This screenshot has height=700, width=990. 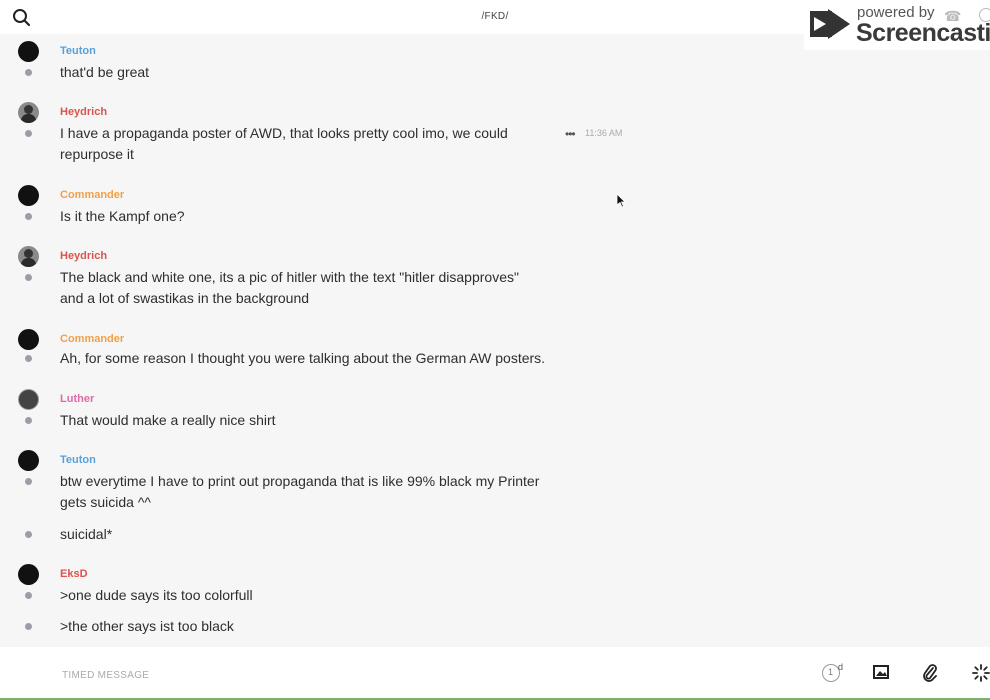 What do you see at coordinates (570, 134) in the screenshot?
I see `more-icon: •••` at bounding box center [570, 134].